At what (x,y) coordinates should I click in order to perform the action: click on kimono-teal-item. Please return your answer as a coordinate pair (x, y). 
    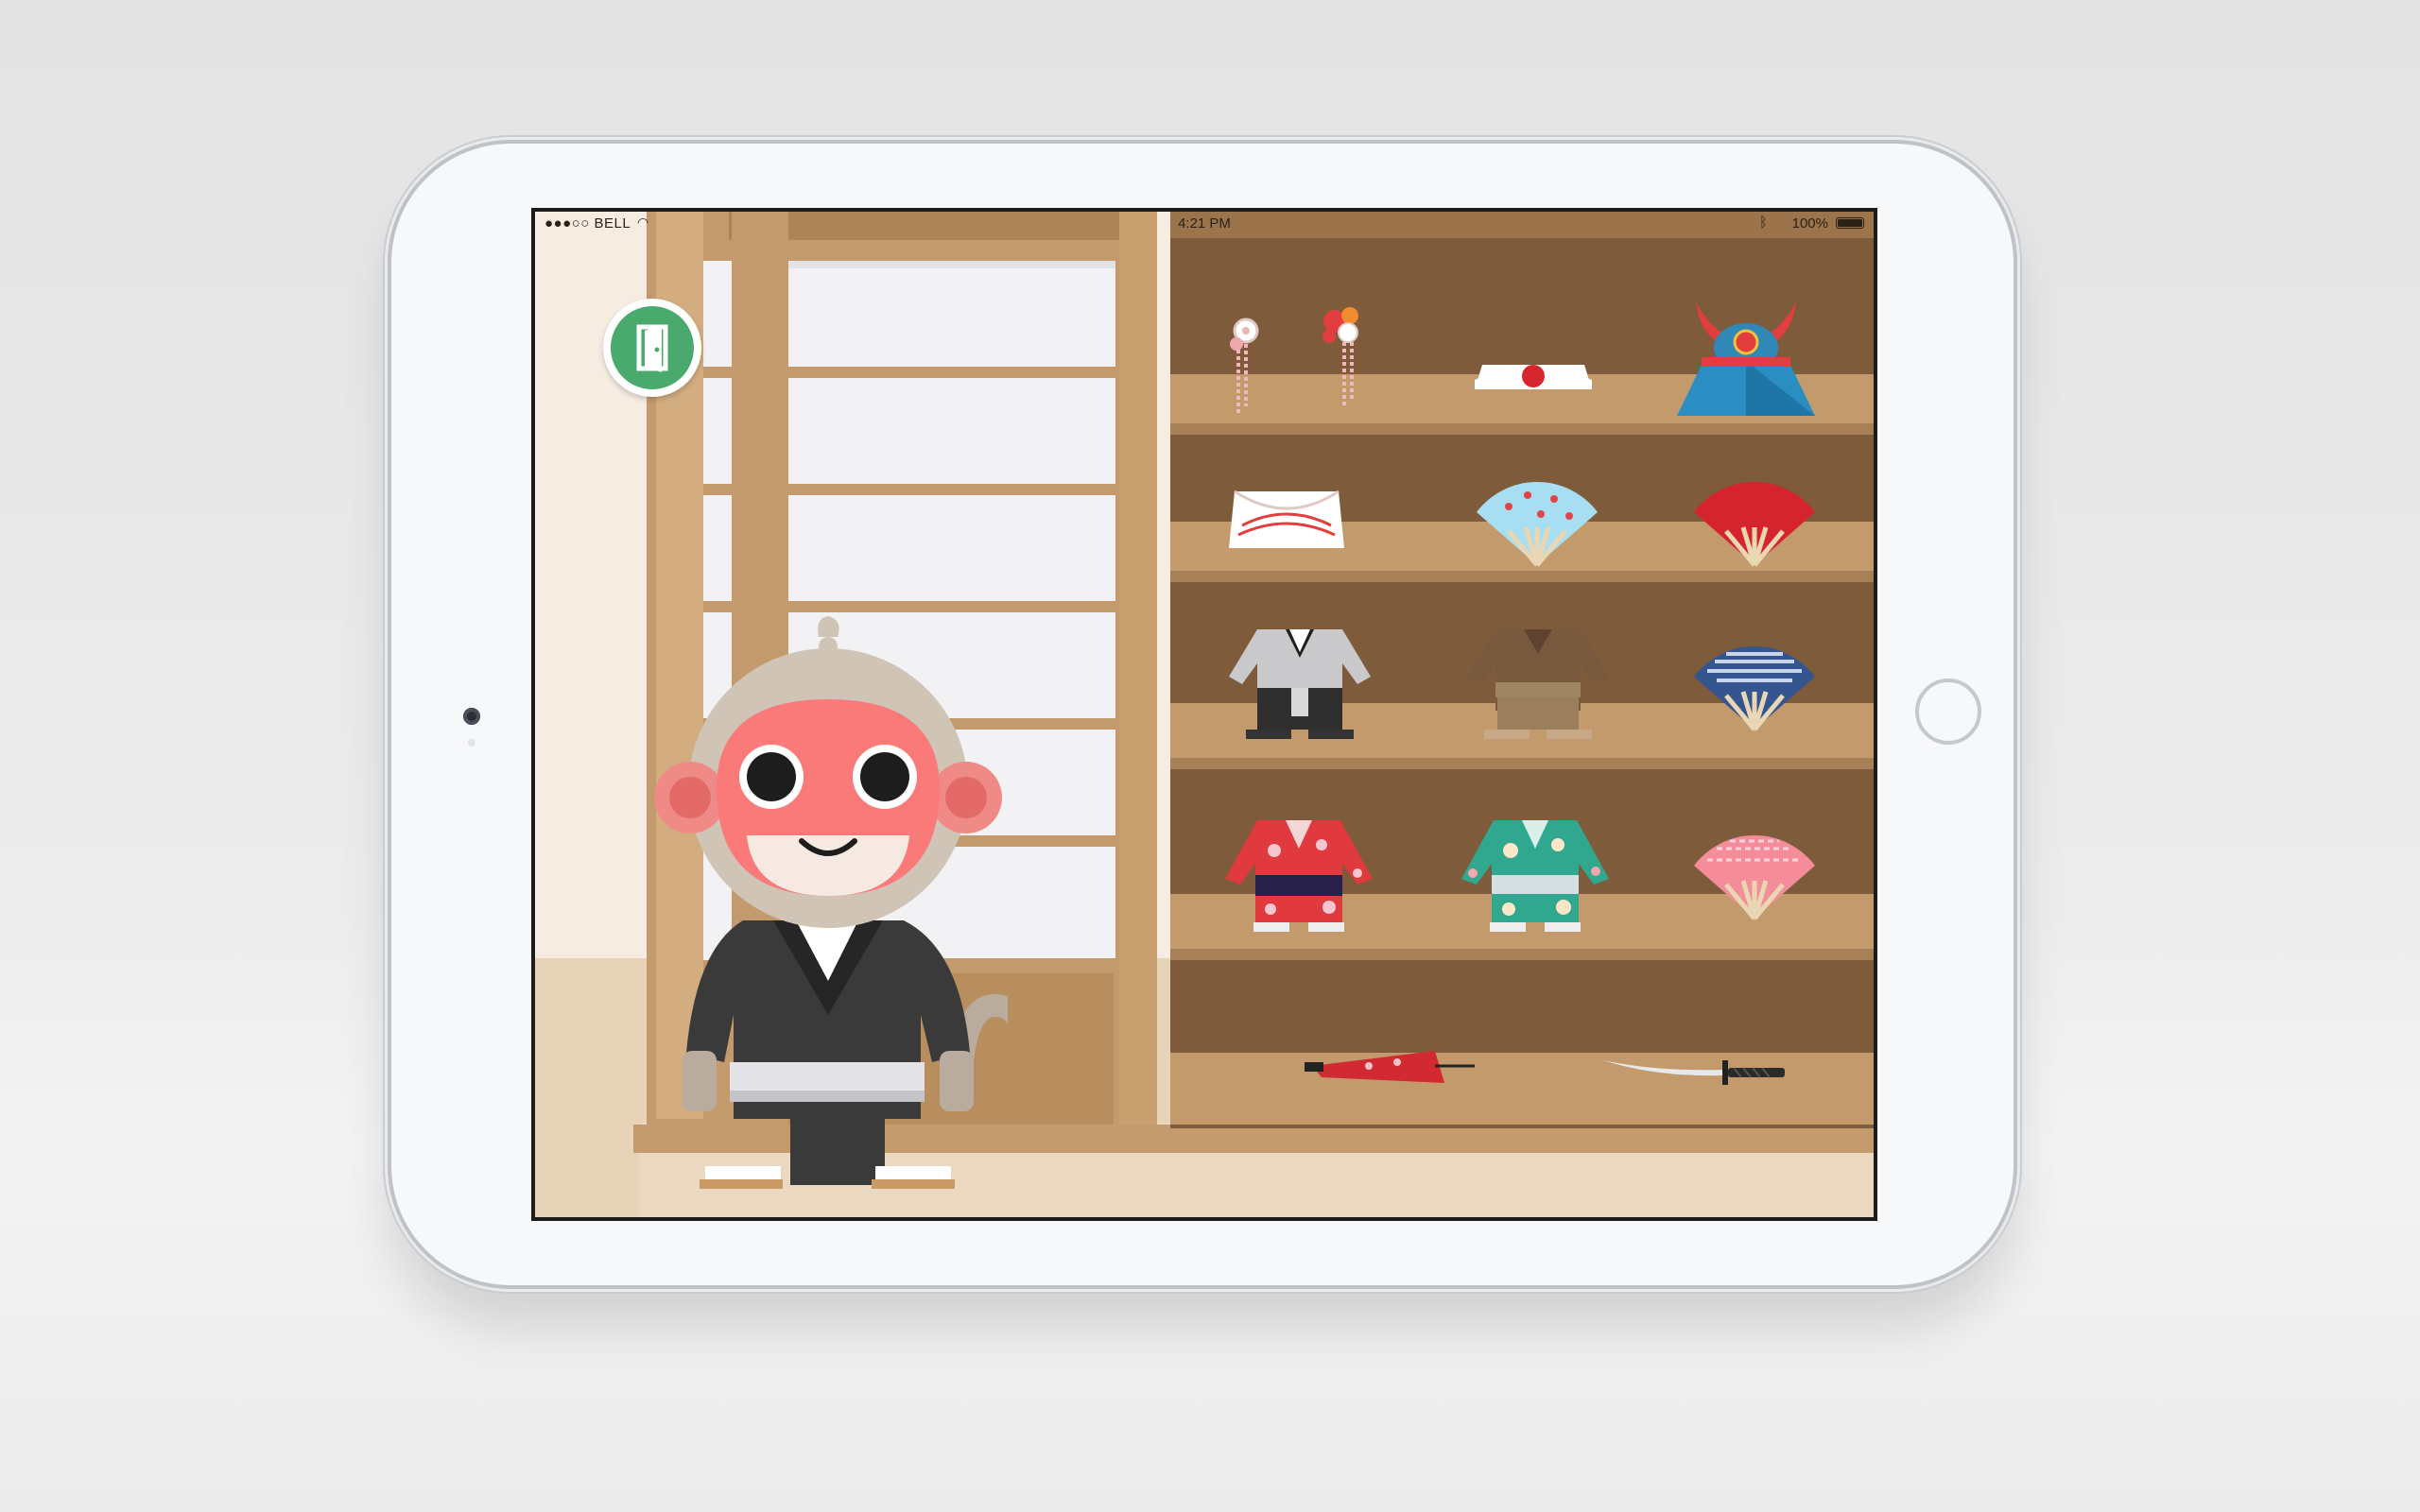
    Looking at the image, I should click on (1535, 874).